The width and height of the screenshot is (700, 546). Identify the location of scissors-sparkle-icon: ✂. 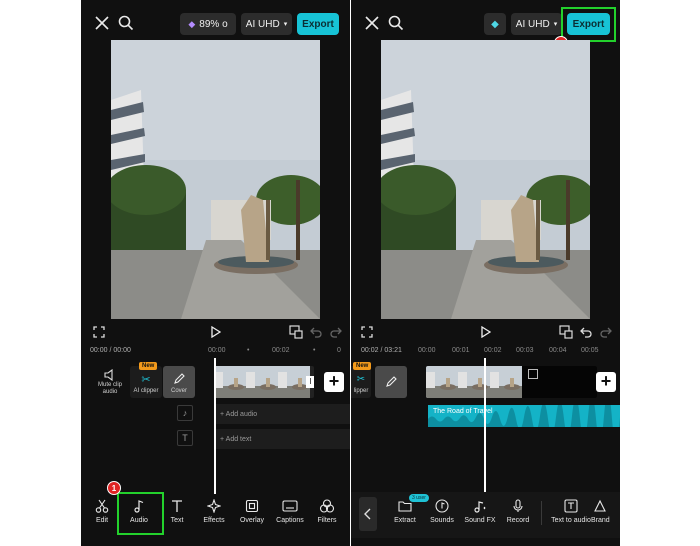
(146, 379).